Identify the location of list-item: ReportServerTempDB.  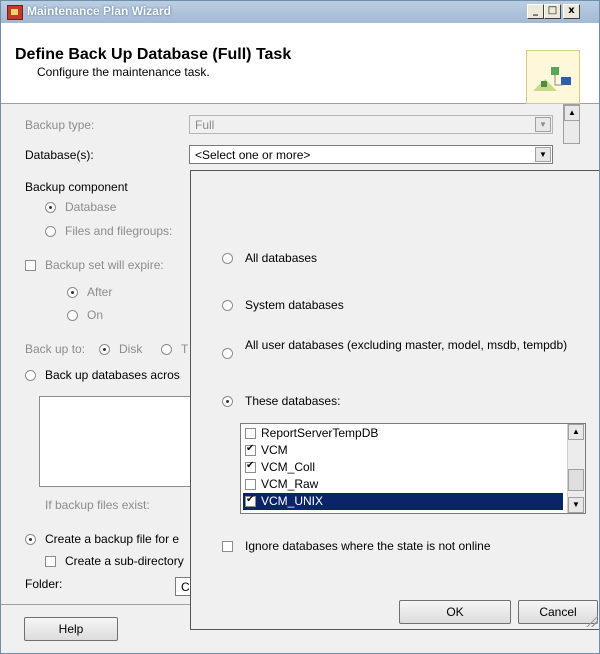
(403, 433).